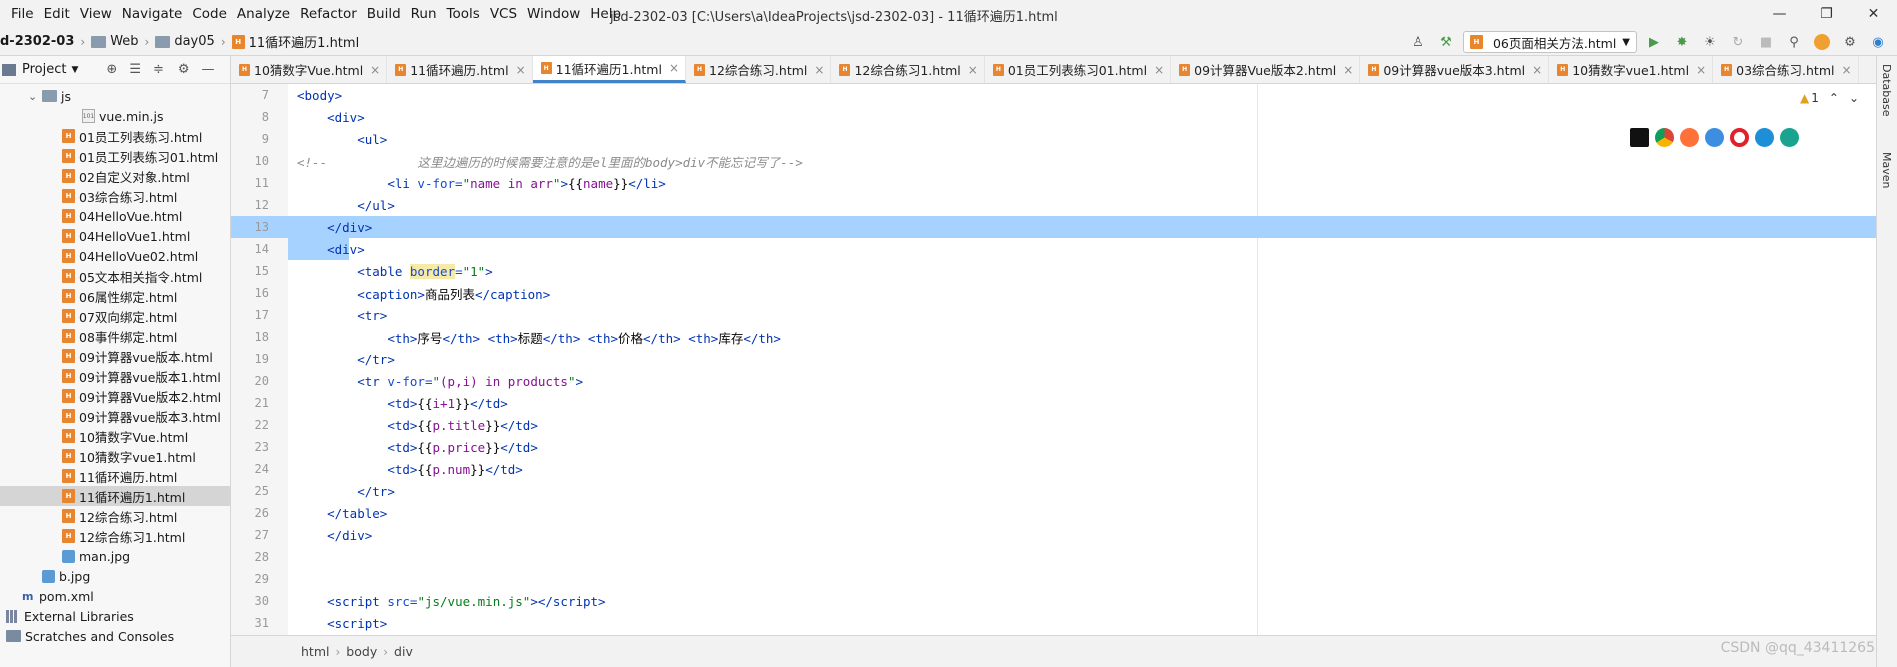  I want to click on menu-run: Run, so click(424, 14).